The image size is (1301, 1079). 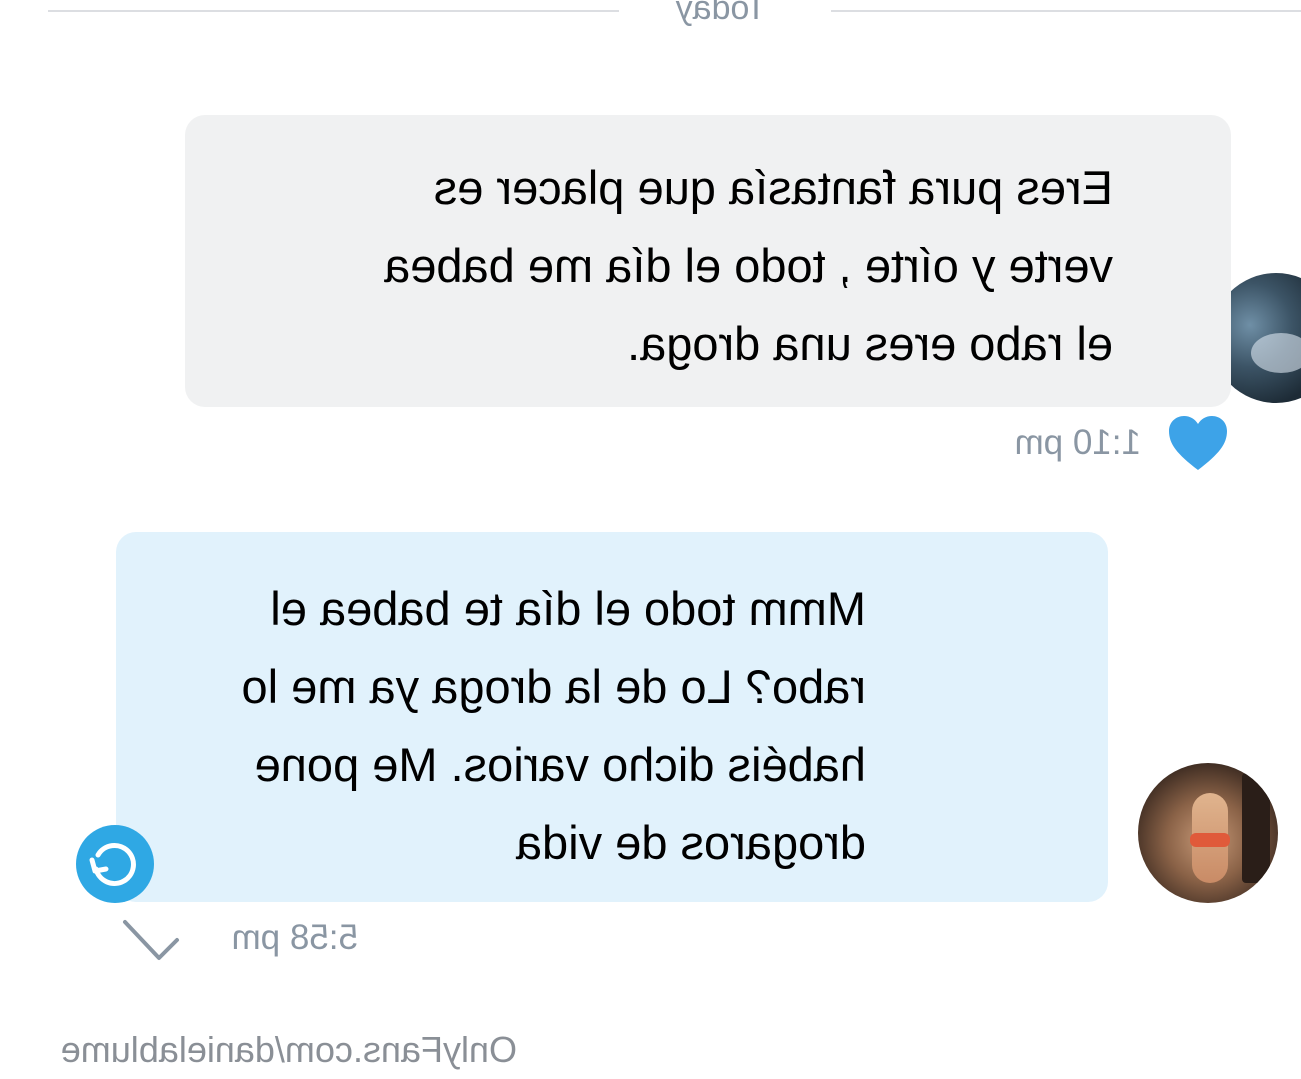 What do you see at coordinates (1066, 11) in the screenshot?
I see `date-divider-line-left` at bounding box center [1066, 11].